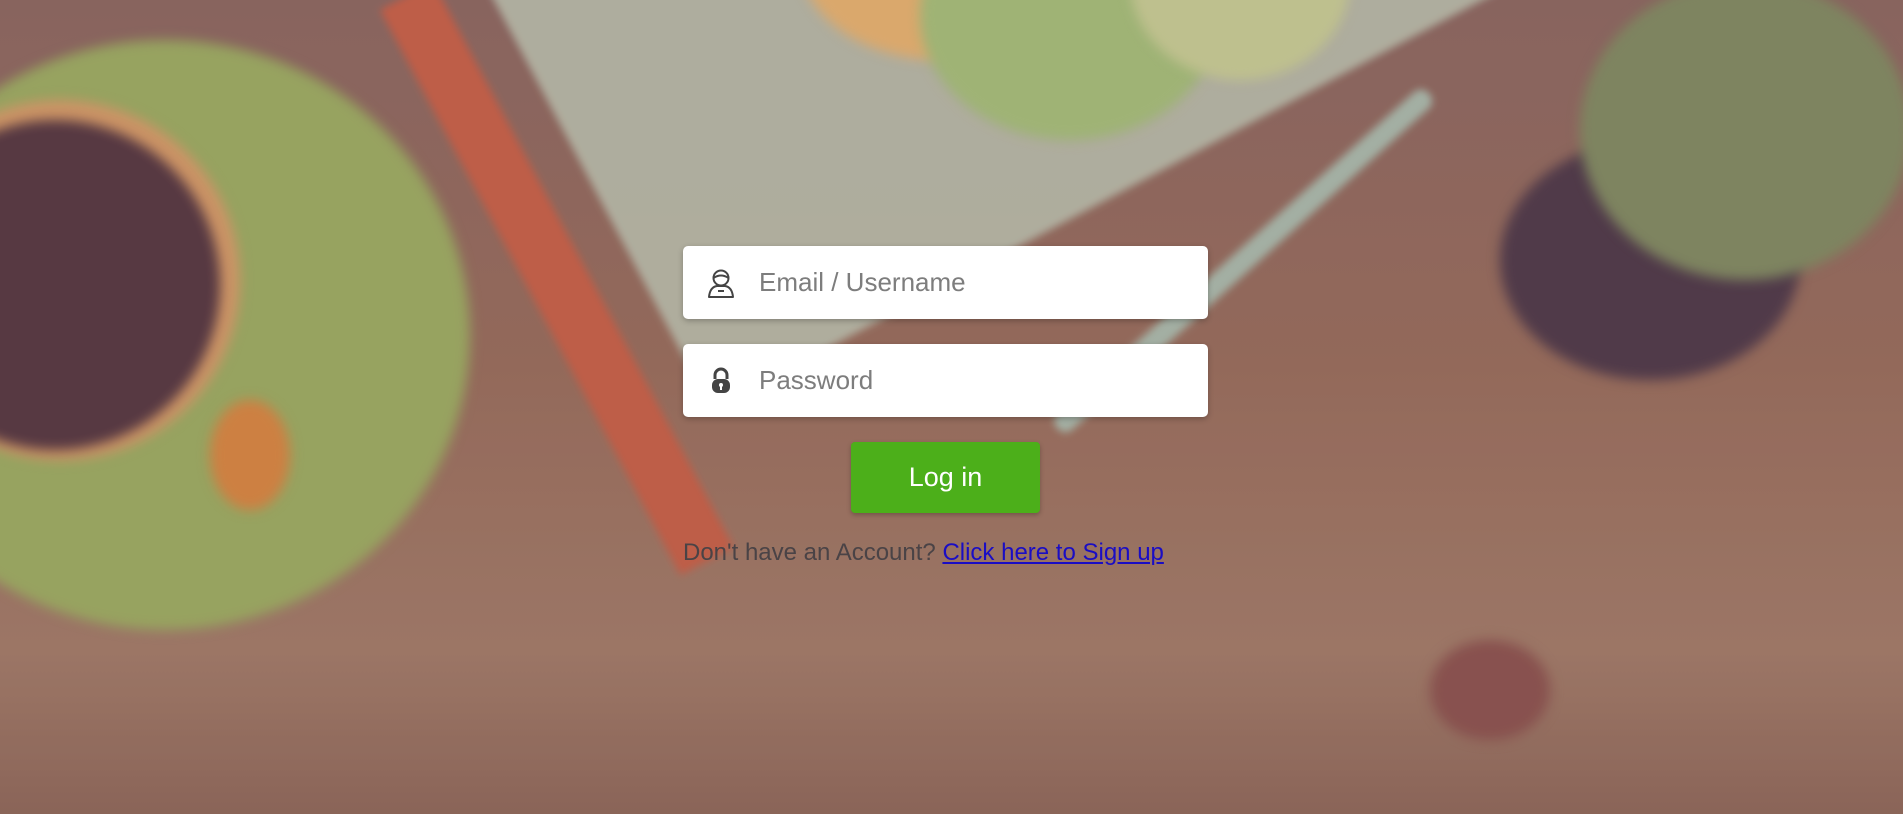 This screenshot has height=814, width=1903. I want to click on signup-link: Click here to Sign up, so click(1052, 552).